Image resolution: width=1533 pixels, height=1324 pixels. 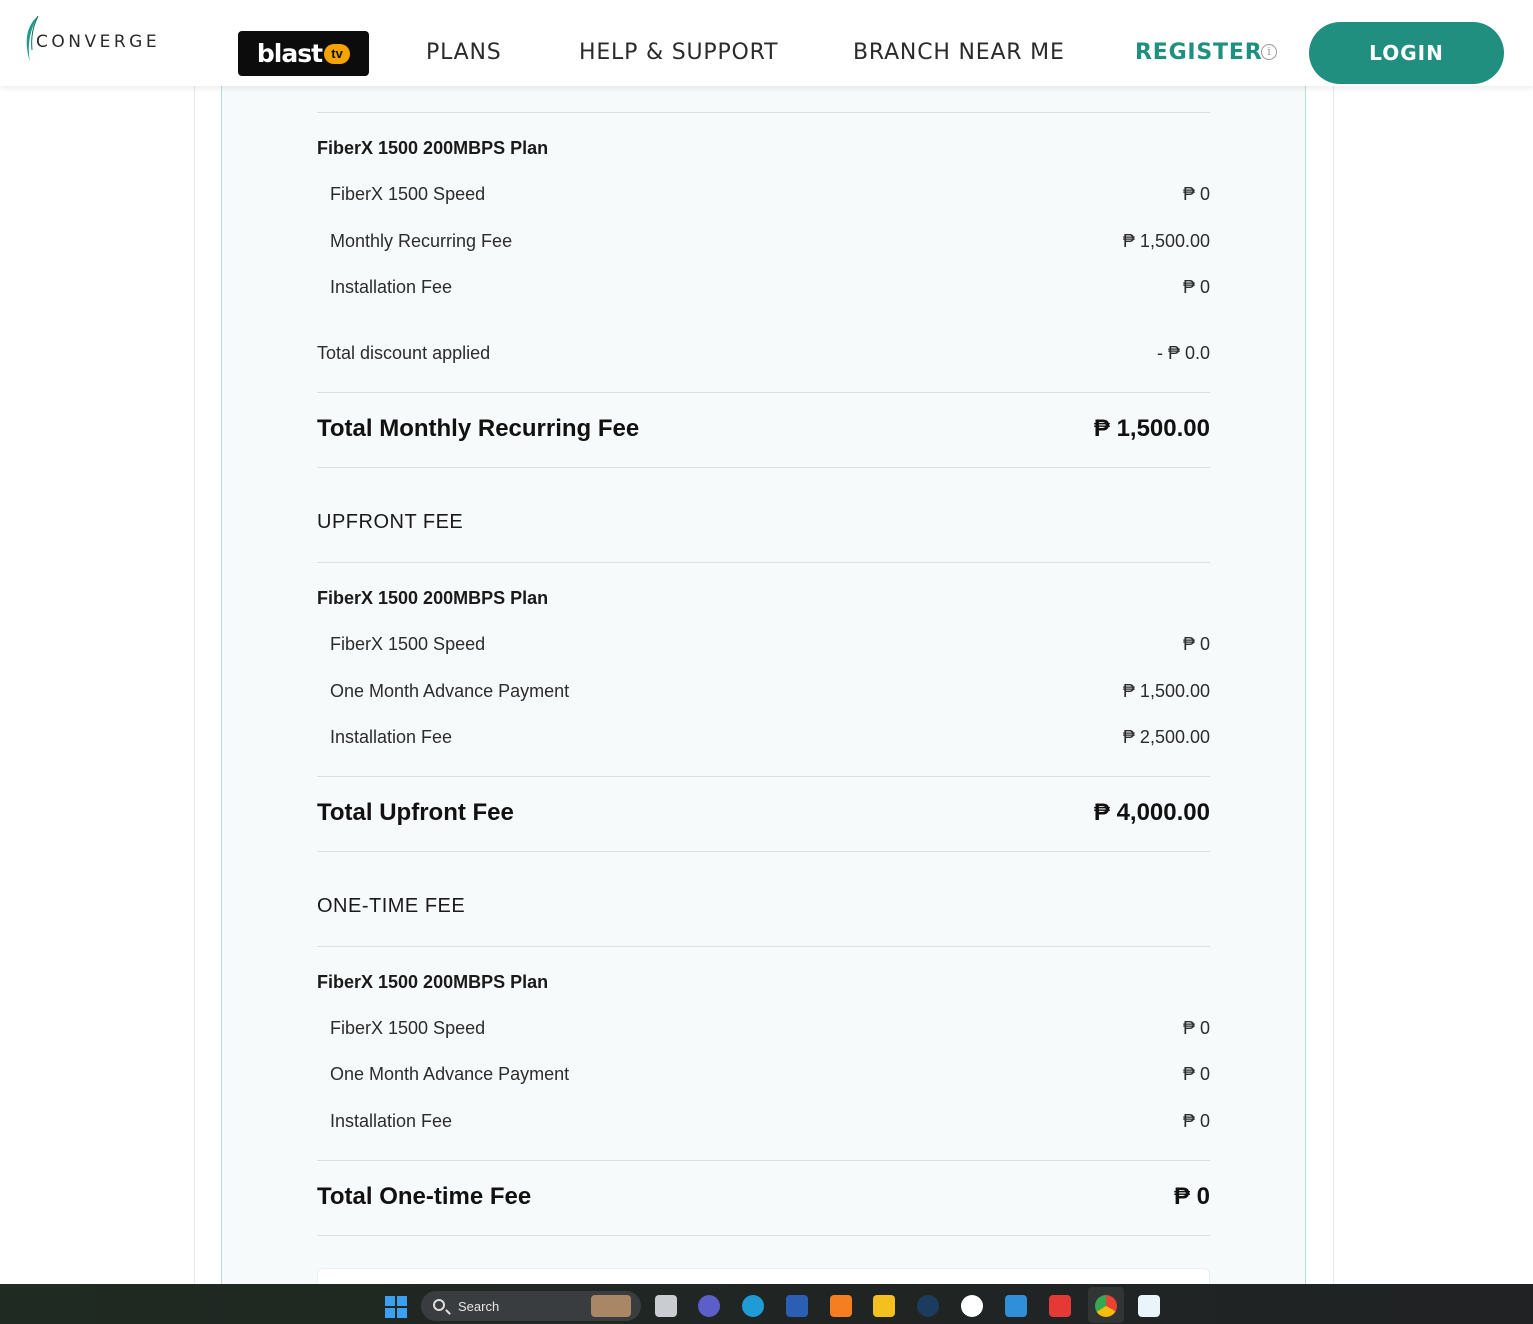 I want to click on total-upfront-value: ₱ 4,000.00, so click(x=1151, y=812).